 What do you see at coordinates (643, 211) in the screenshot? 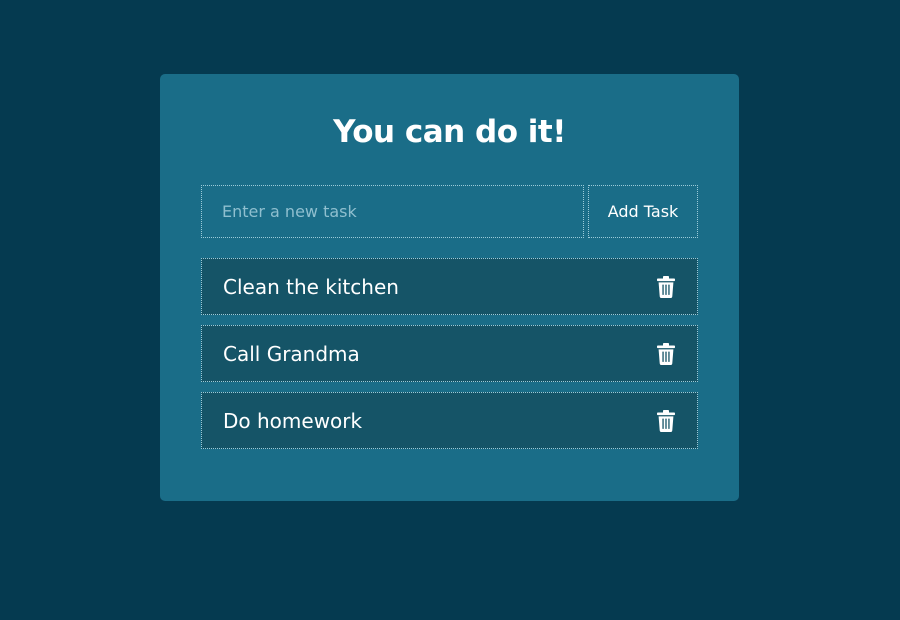
I see `add-task-button: Add Task` at bounding box center [643, 211].